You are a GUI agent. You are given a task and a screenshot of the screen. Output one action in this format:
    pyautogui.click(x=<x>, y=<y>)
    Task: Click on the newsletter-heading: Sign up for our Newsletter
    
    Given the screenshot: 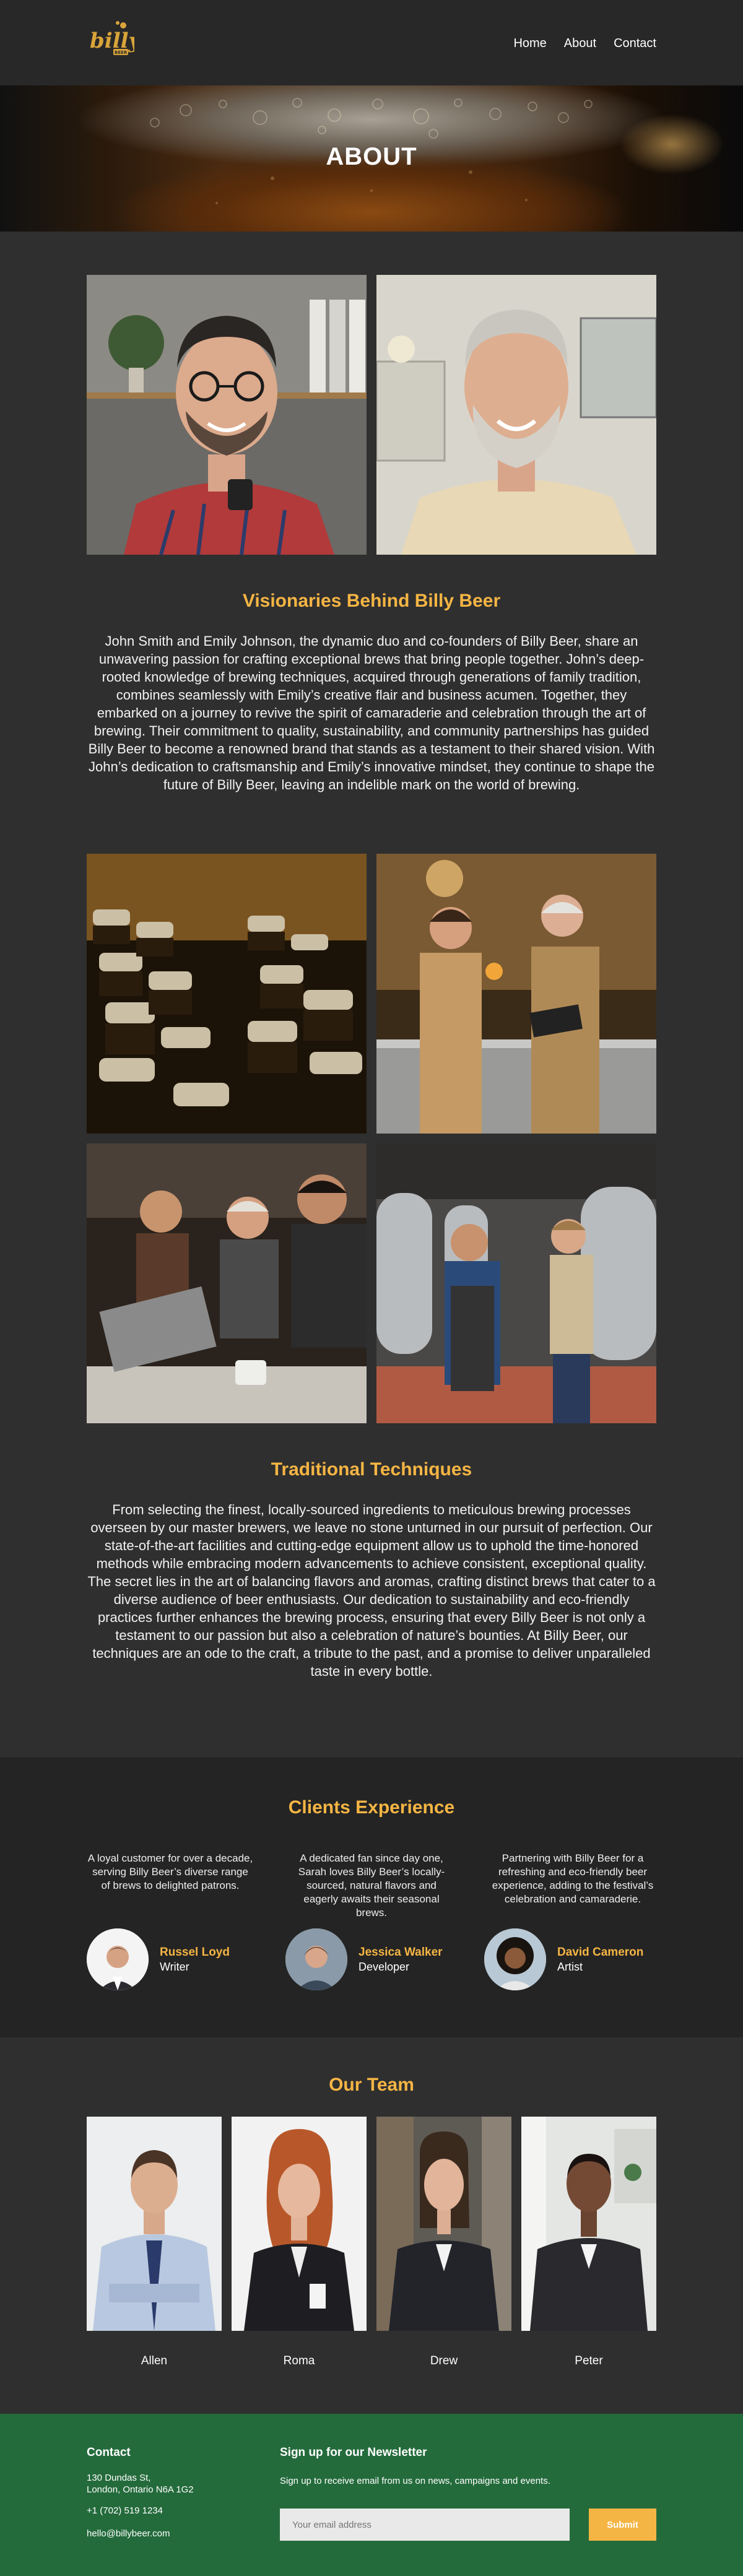 What is the action you would take?
    pyautogui.click(x=353, y=2452)
    